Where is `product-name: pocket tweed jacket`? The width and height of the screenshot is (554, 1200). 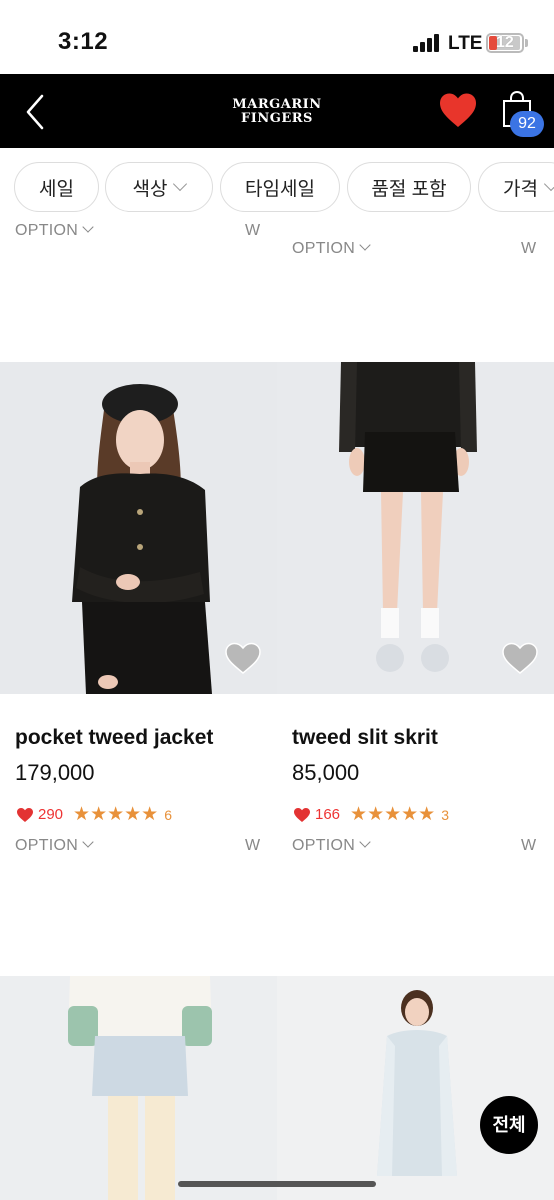
product-name: pocket tweed jacket is located at coordinates (114, 738).